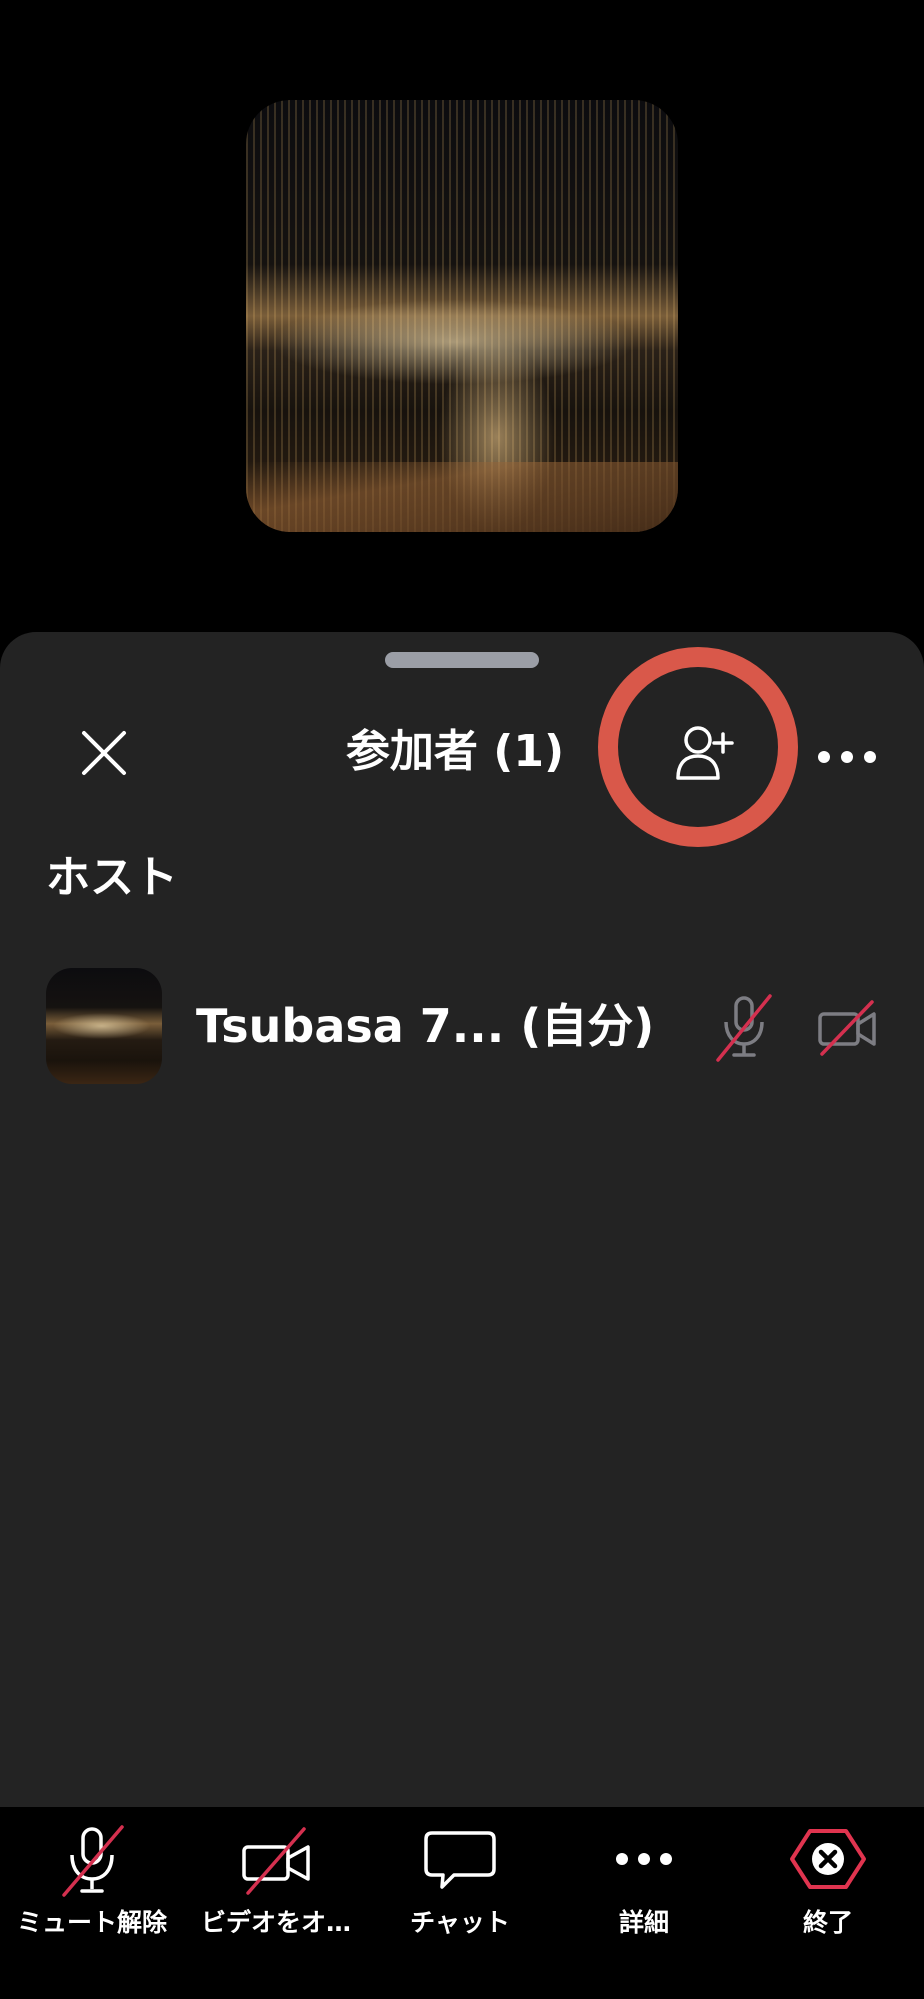 This screenshot has height=1999, width=924. I want to click on participant-row: Tsubasa 7... (自分), so click(462, 1026).